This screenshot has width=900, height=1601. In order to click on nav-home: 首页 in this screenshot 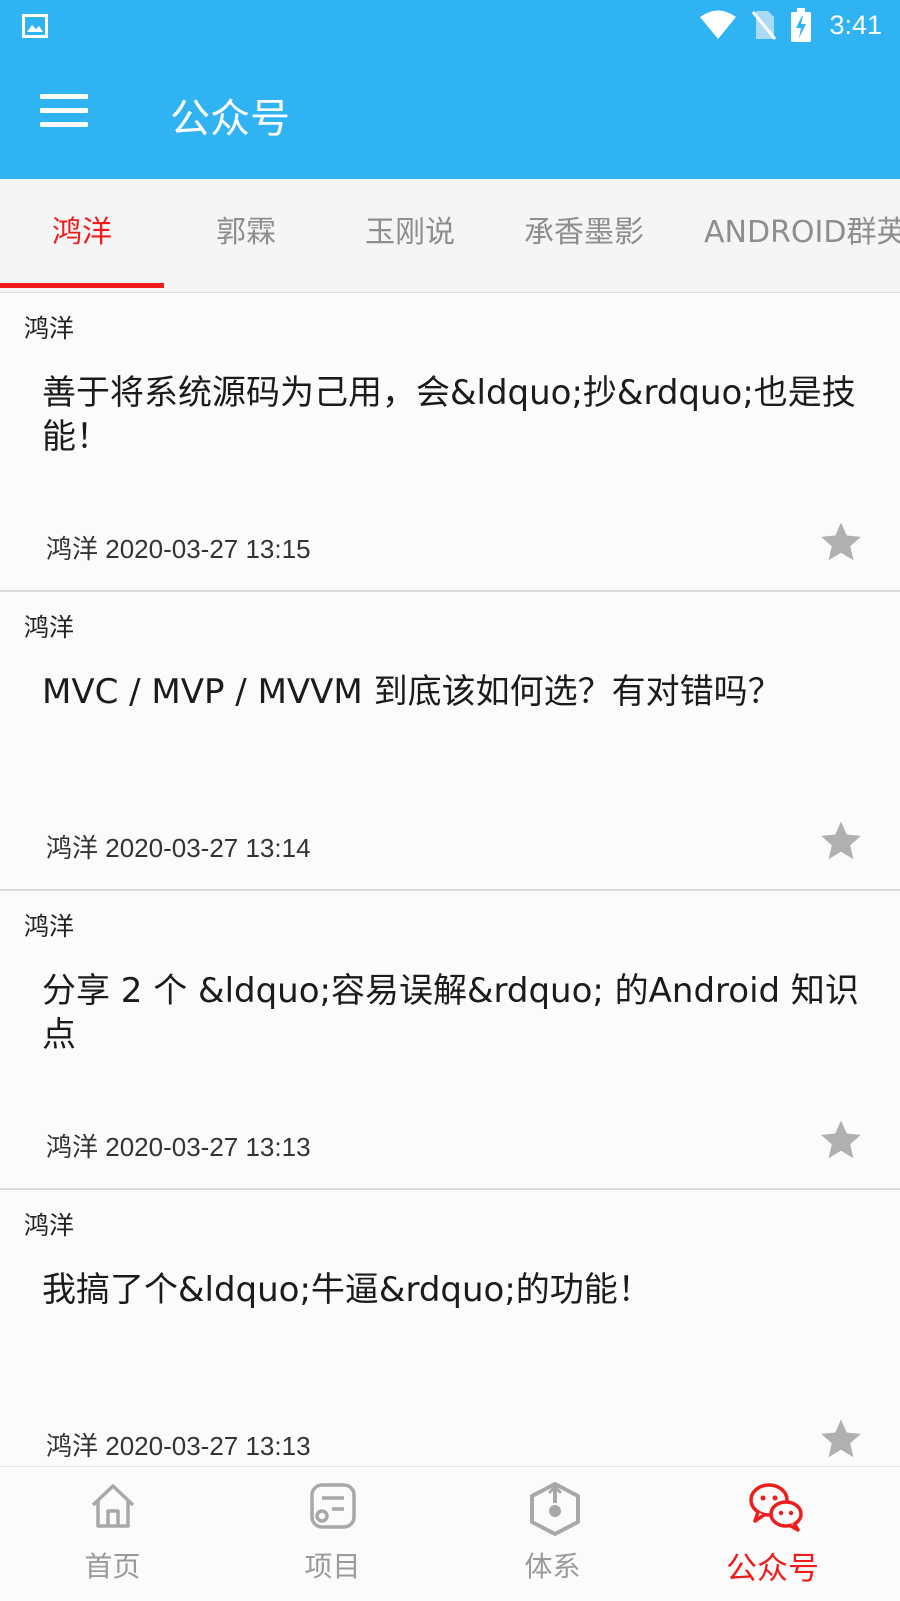, I will do `click(112, 1534)`.